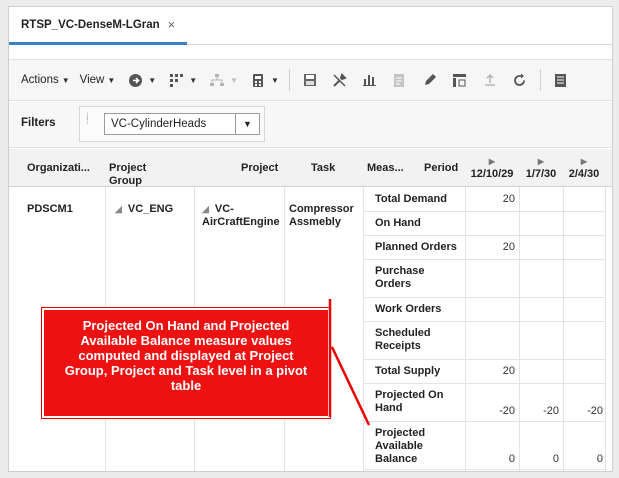 Image resolution: width=619 pixels, height=478 pixels. I want to click on measure-cell: Projected Available Balance, so click(411, 445).